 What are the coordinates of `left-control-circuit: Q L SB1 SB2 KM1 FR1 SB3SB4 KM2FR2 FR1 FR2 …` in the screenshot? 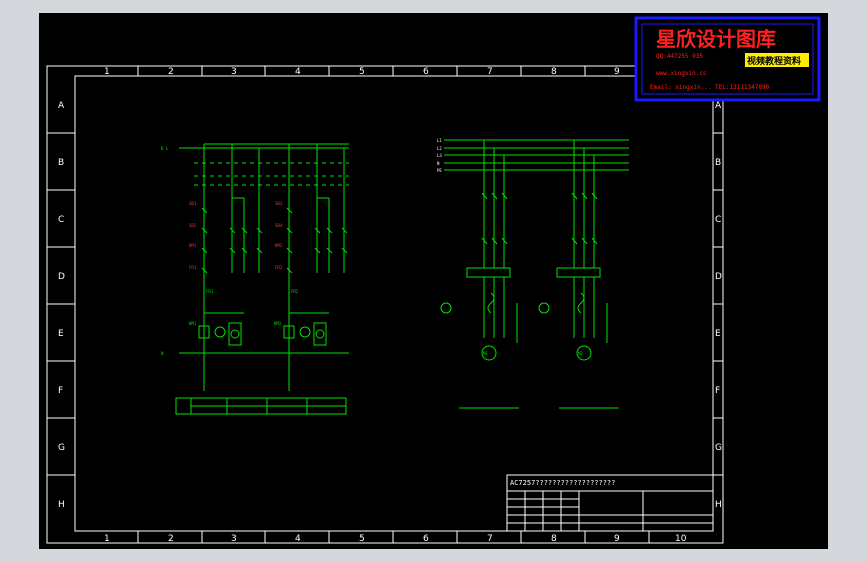 It's located at (255, 279).